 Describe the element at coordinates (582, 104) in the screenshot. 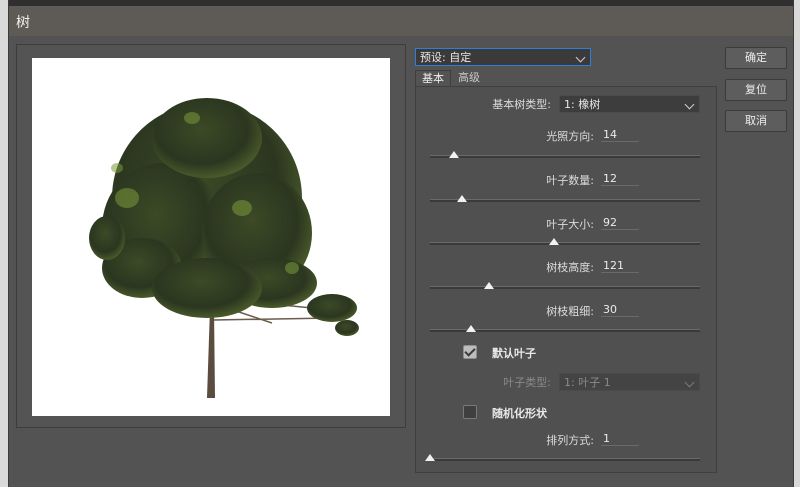

I see `tree-type-value: 1: 橡树` at that location.